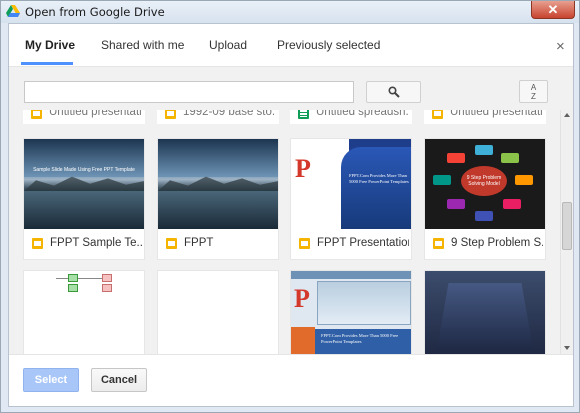  I want to click on sheets-file-icon, so click(303, 114).